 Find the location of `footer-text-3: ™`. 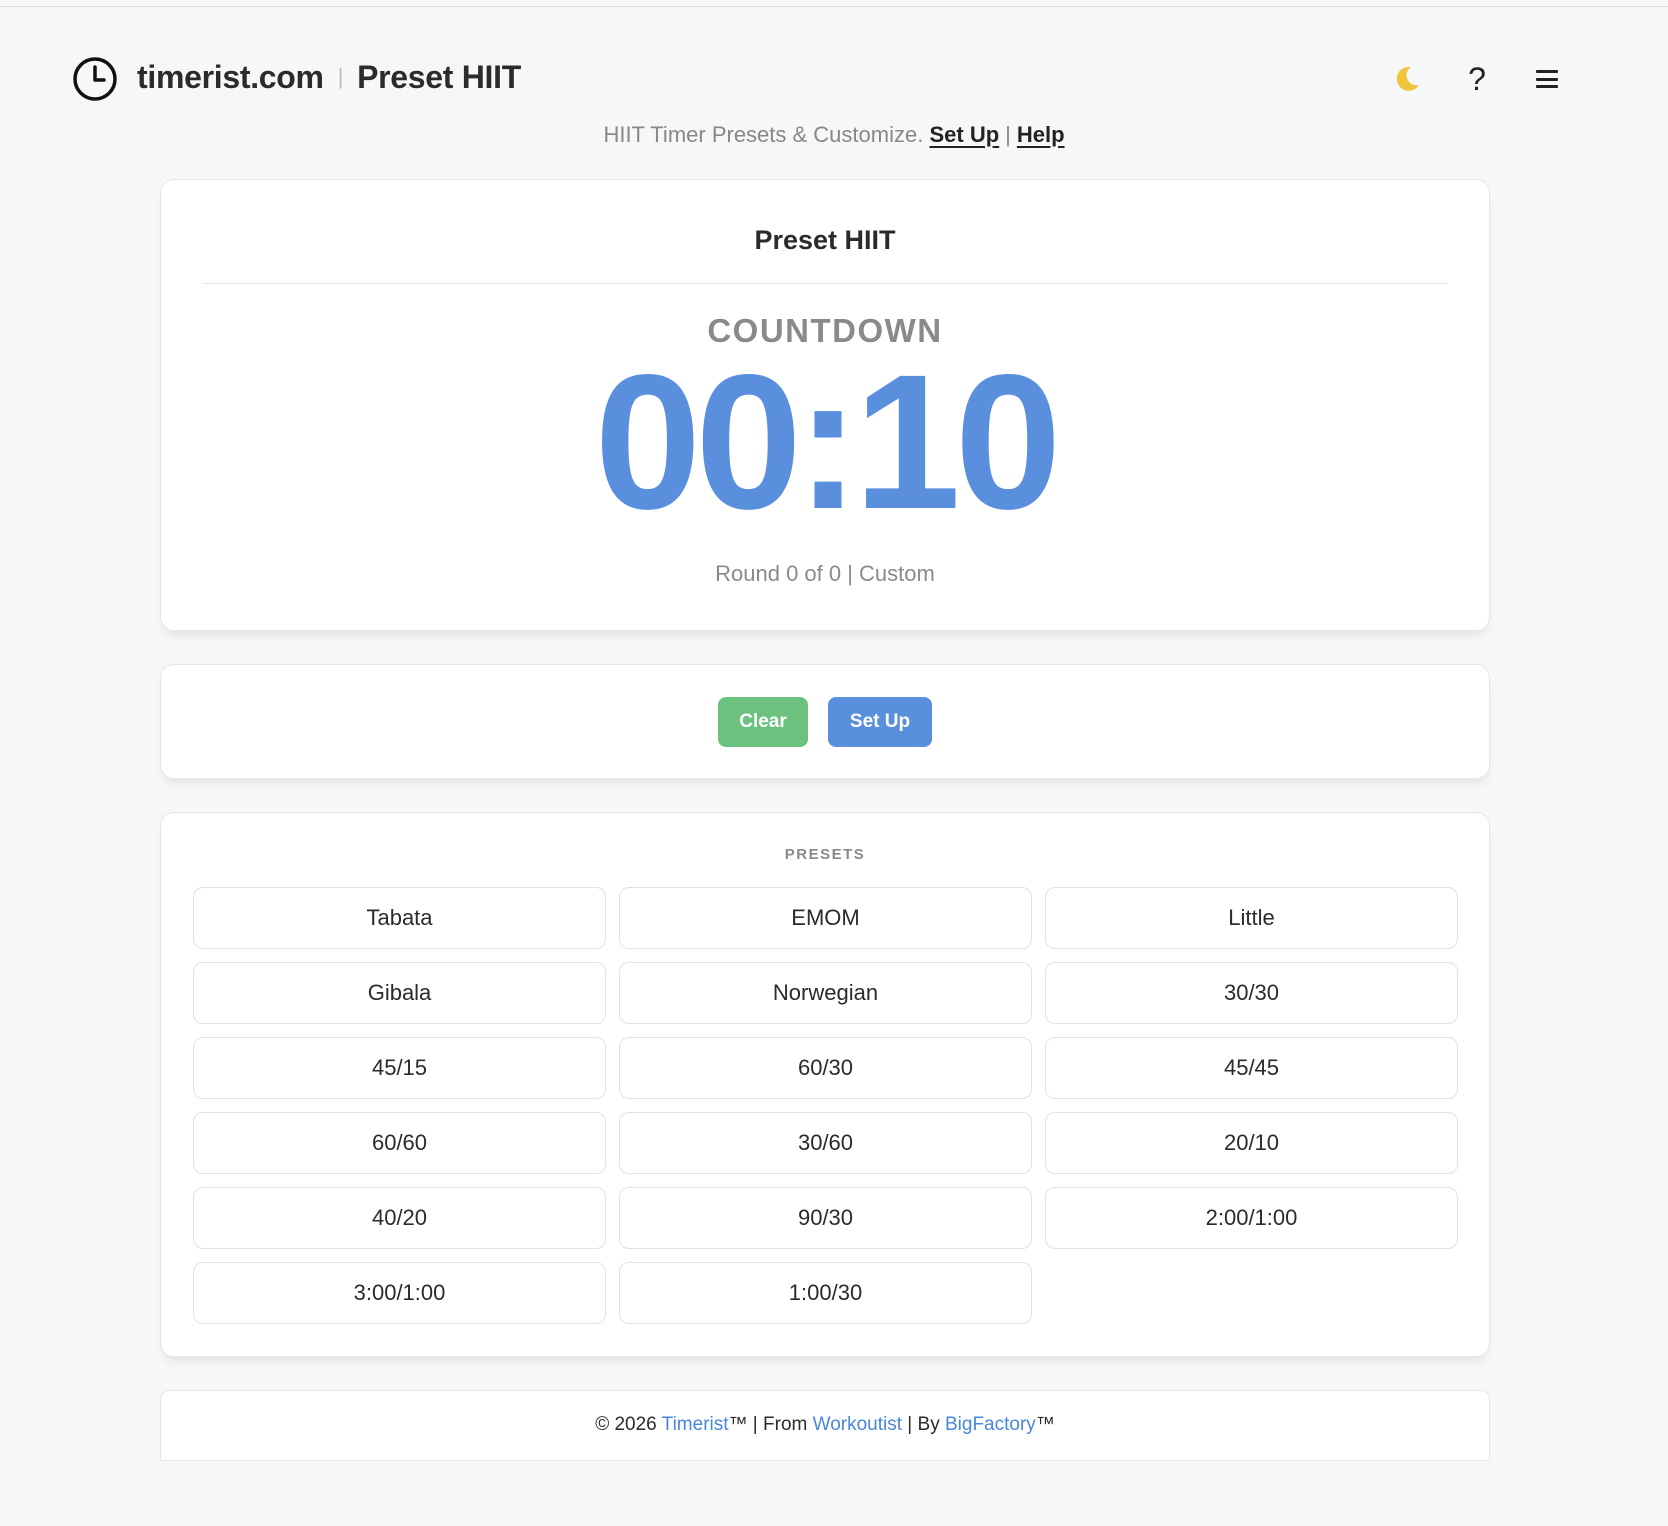

footer-text-3: ™ is located at coordinates (1045, 1424).